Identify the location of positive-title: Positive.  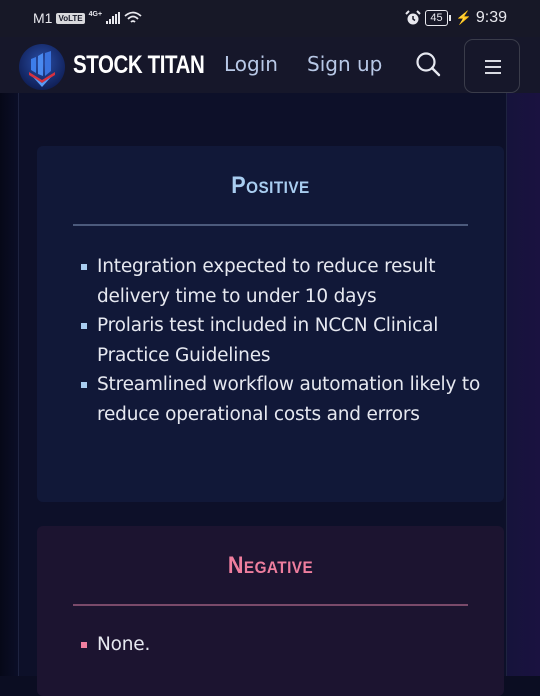
(270, 185).